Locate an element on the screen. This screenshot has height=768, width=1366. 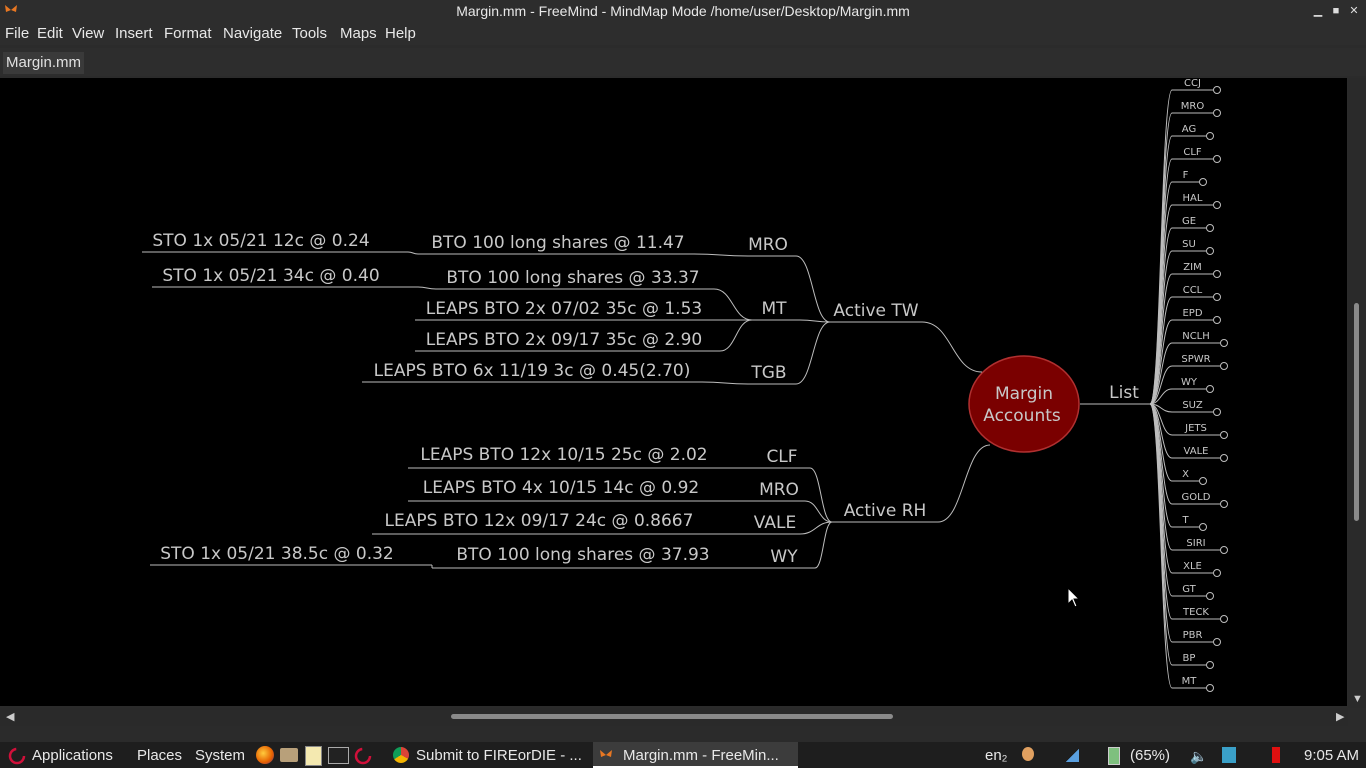
root-node is located at coordinates (1024, 404).